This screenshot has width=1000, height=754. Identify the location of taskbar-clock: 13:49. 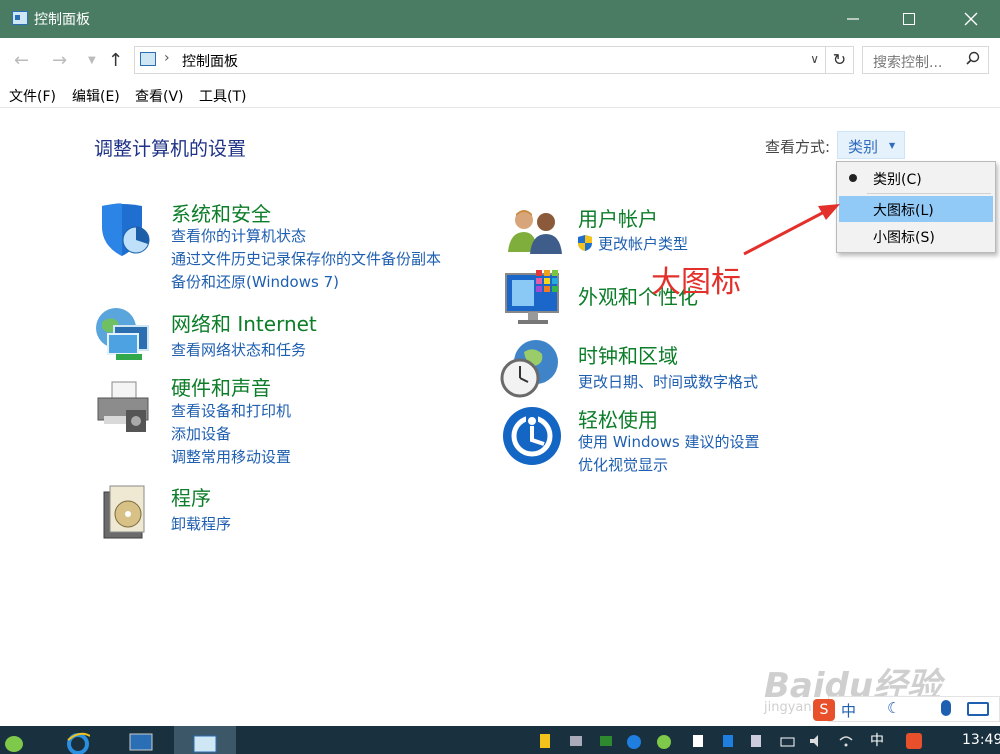
(981, 740).